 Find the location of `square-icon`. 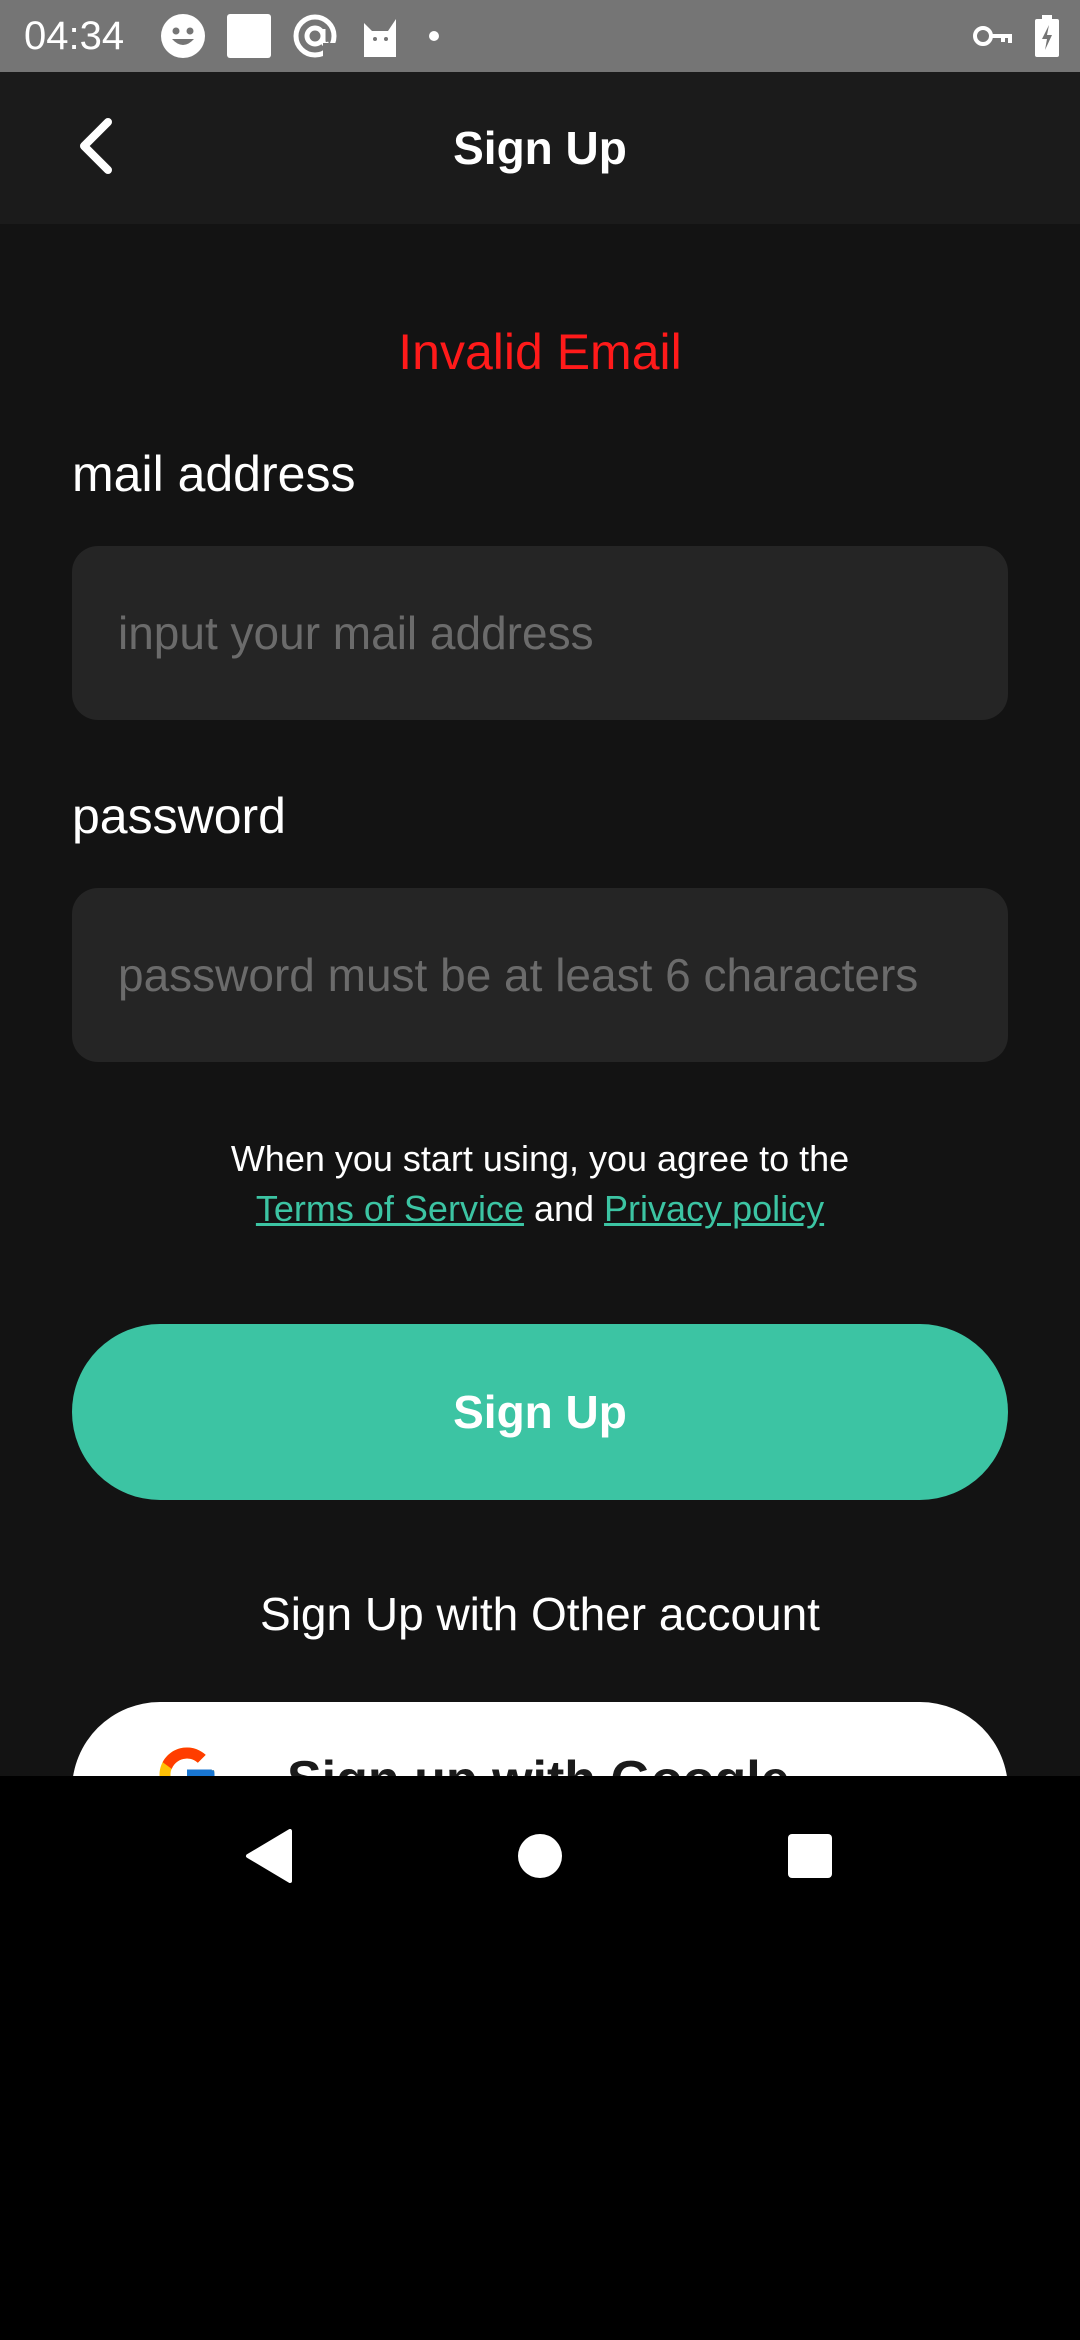

square-icon is located at coordinates (249, 36).